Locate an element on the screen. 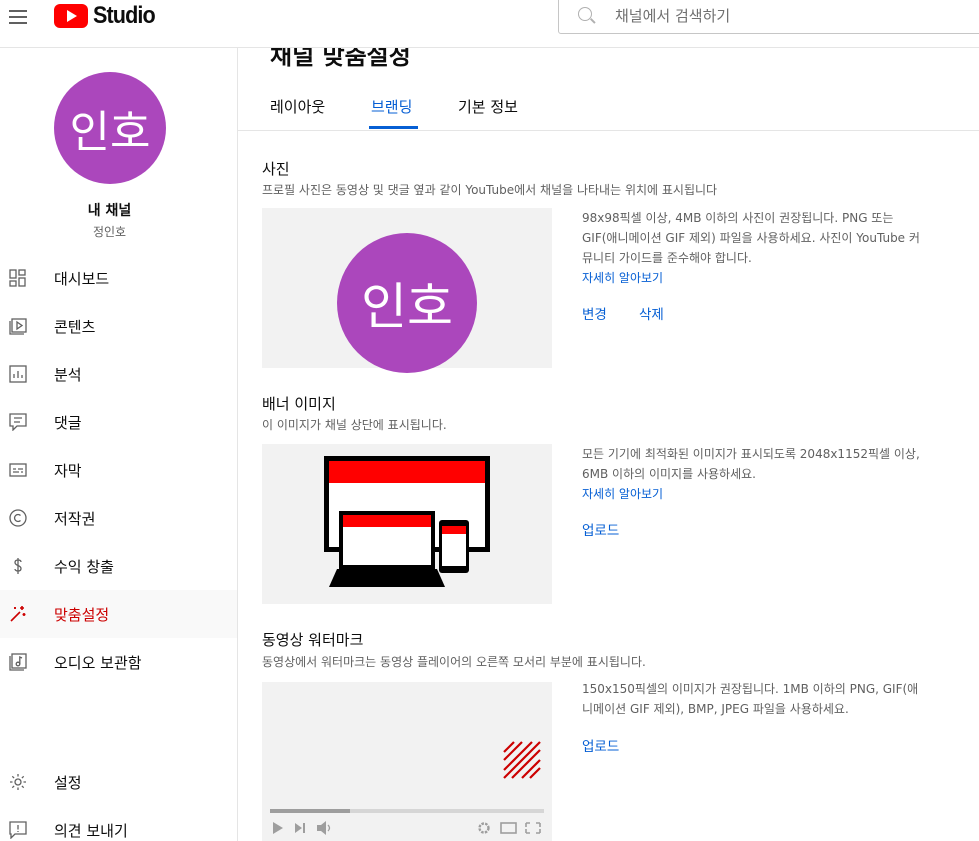 Image resolution: width=979 pixels, height=841 pixels. sidebar-item-feedback: 의견 보내기 is located at coordinates (118, 823).